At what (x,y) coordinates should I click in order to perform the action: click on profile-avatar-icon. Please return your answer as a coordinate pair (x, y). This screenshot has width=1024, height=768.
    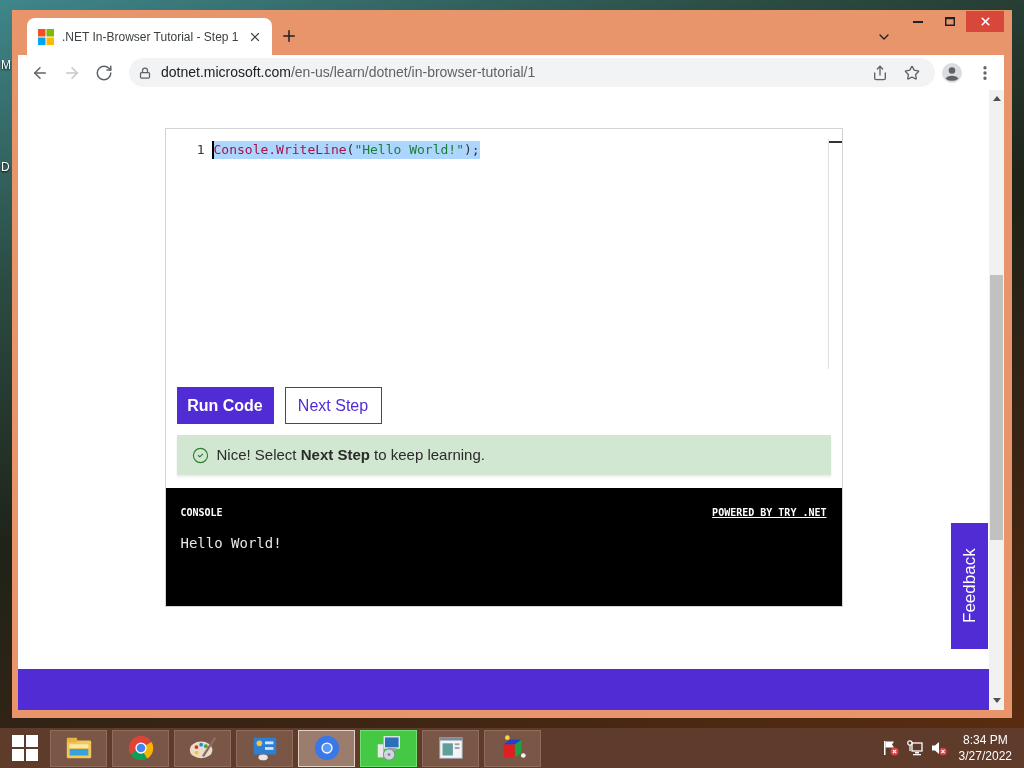
    Looking at the image, I should click on (952, 72).